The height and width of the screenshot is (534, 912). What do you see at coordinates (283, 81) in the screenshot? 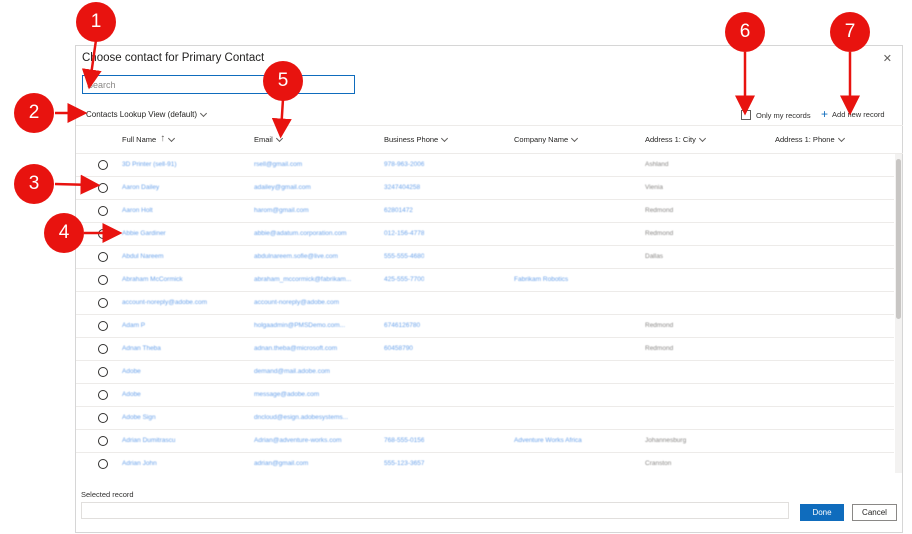
I see `annotation-callout-5: 5` at bounding box center [283, 81].